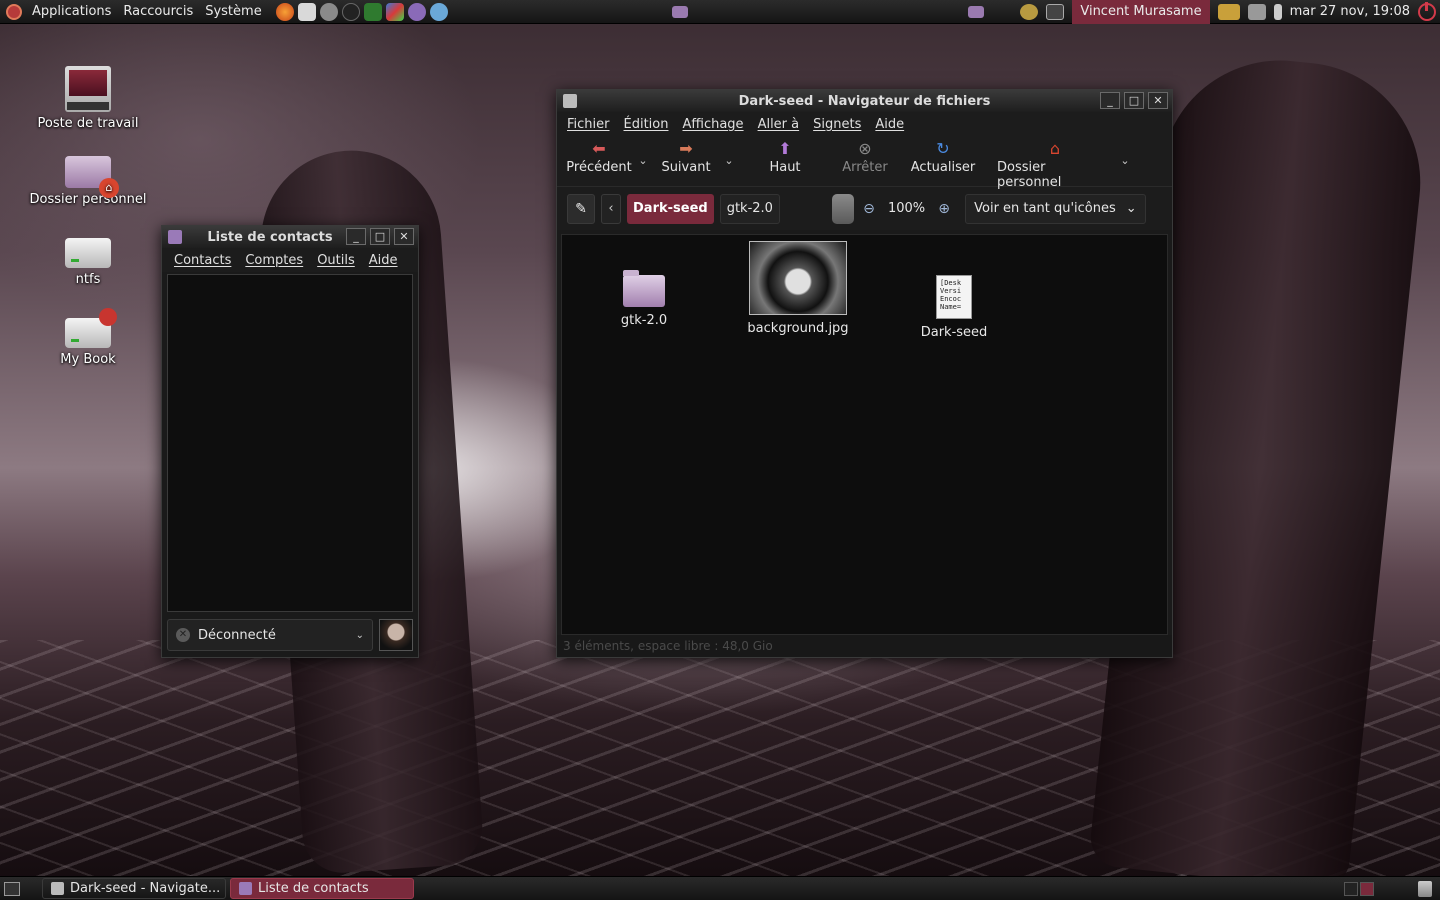  I want to click on offline-icon: ✕, so click(183, 635).